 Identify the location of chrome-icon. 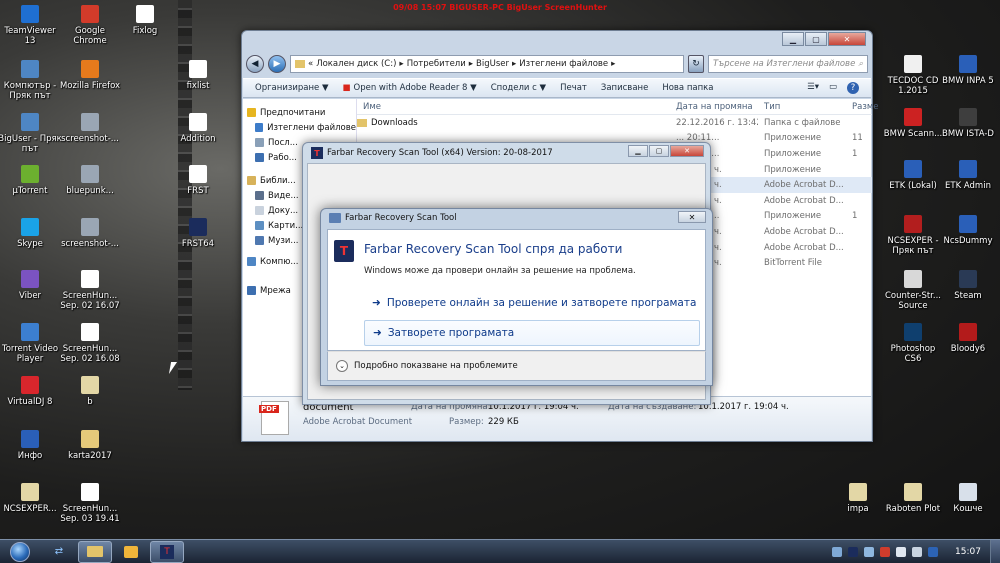
(90, 14).